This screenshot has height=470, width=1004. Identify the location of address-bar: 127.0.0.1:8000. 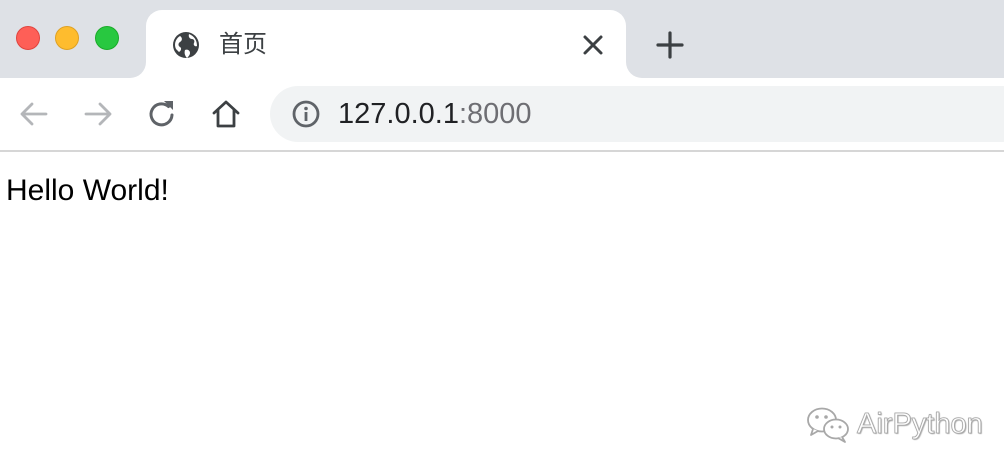
(637, 114).